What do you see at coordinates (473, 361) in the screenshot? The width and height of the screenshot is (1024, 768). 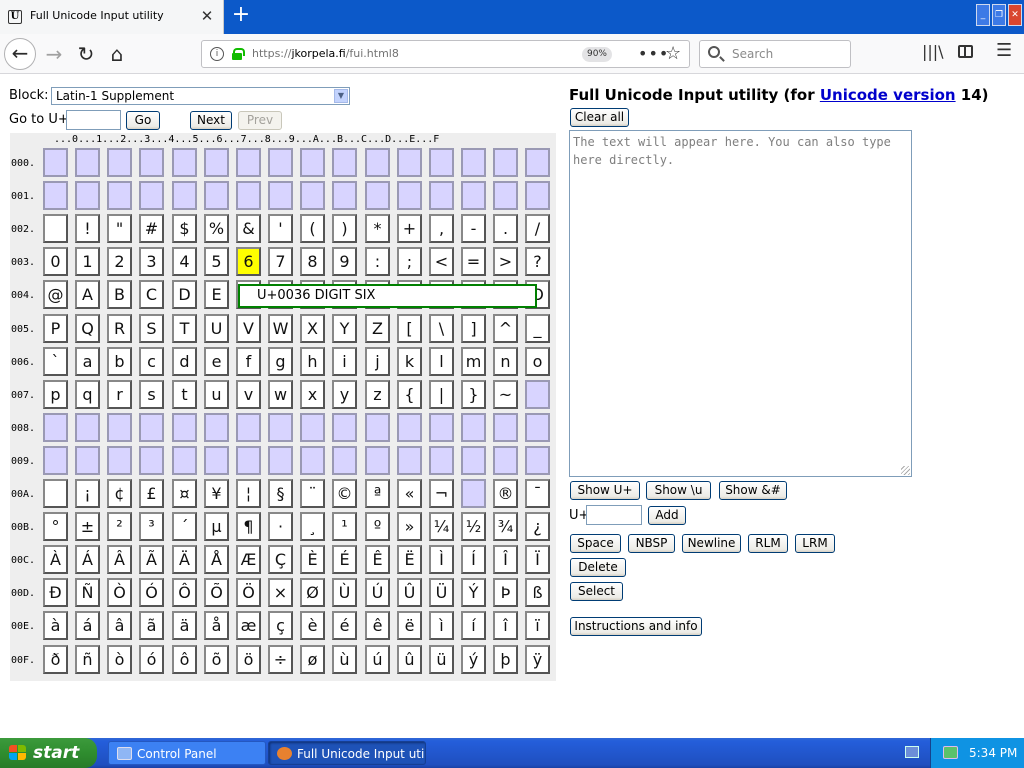 I see `char-cell: m` at bounding box center [473, 361].